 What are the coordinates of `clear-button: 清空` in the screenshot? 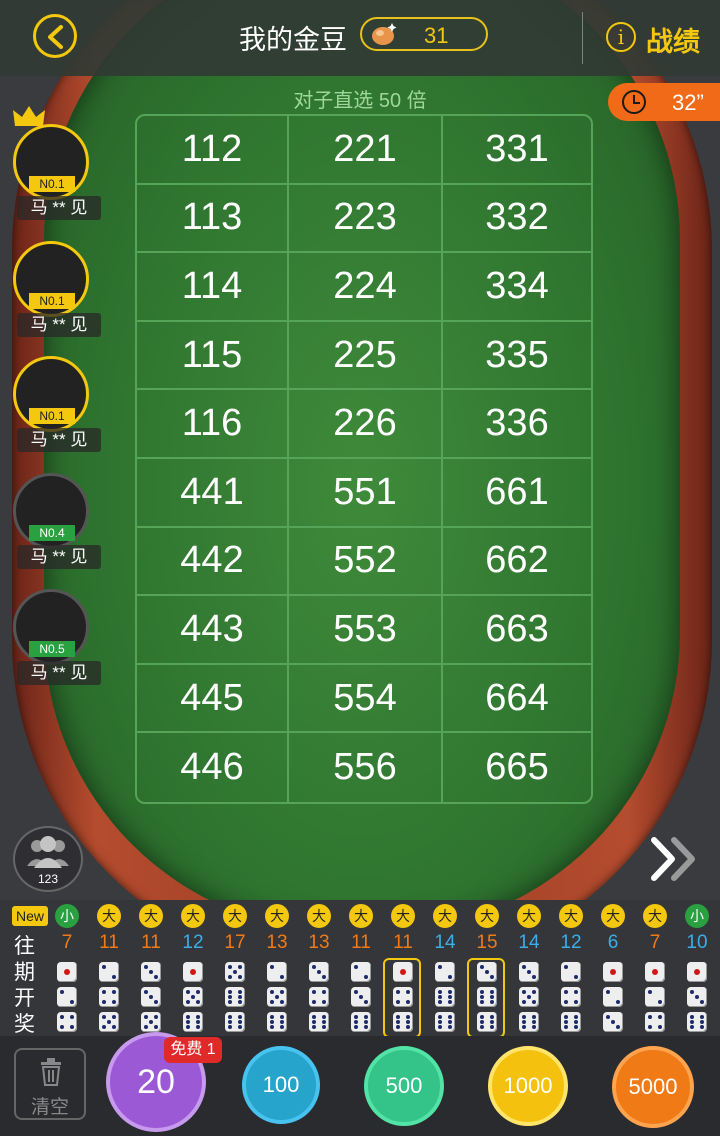 It's located at (50, 1084).